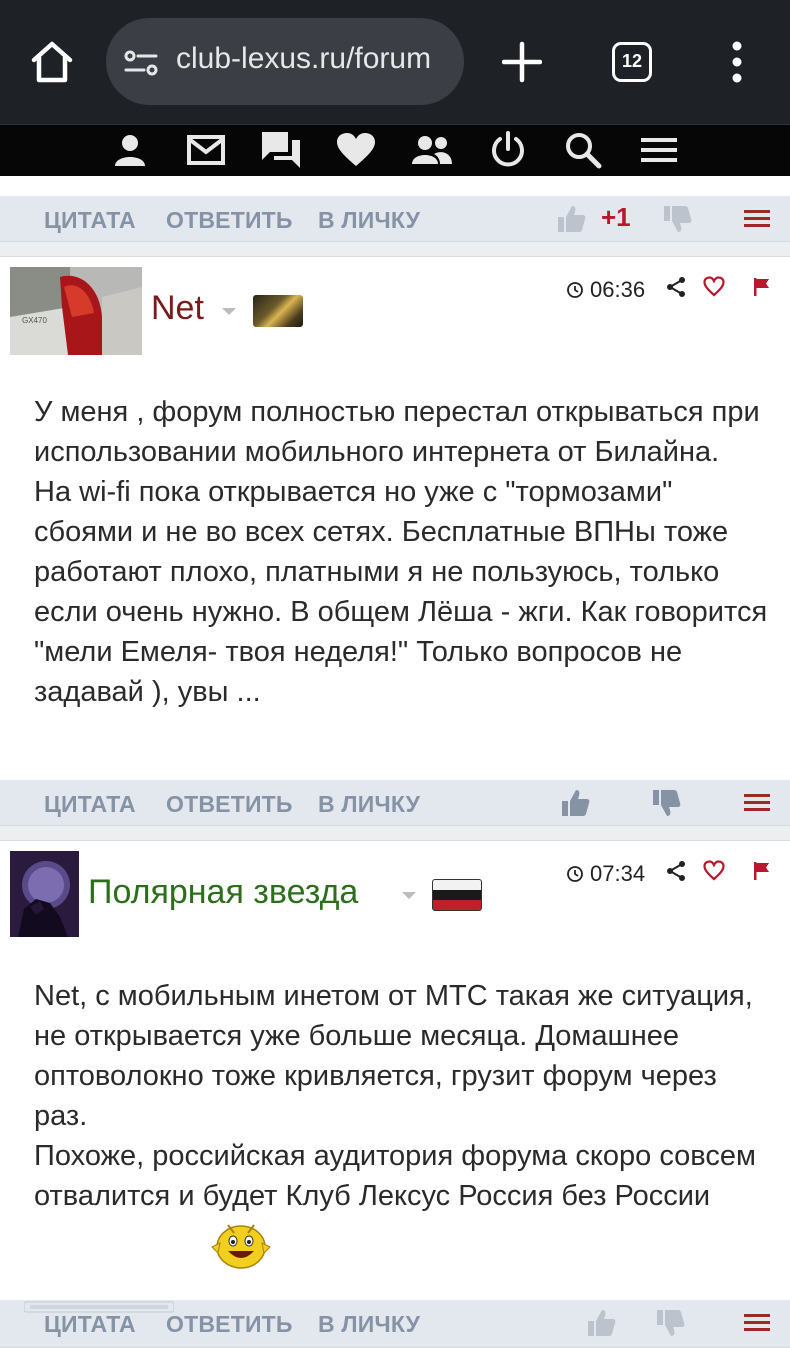  I want to click on post-time: 06:36, so click(605, 290).